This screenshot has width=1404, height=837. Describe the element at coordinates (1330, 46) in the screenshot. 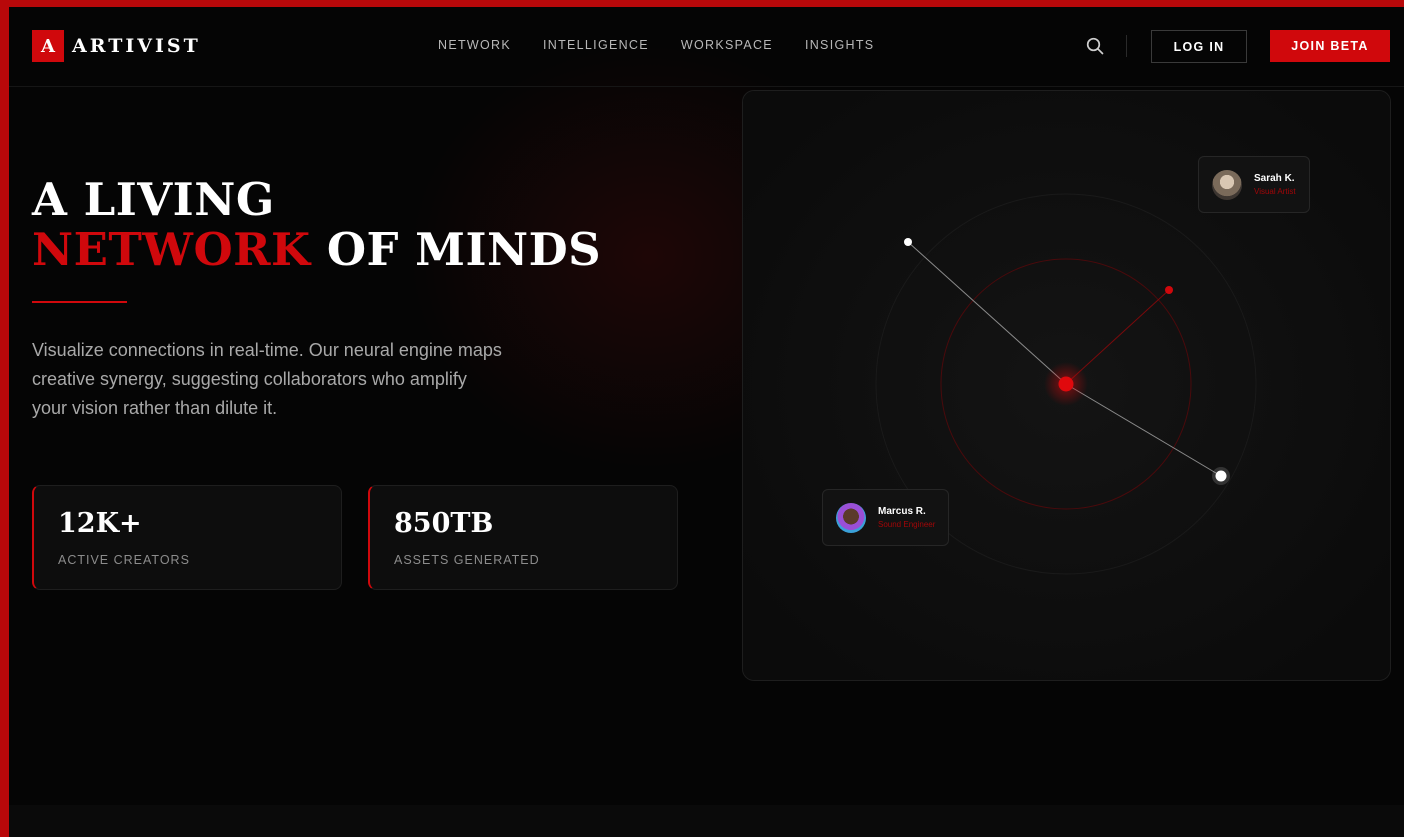

I see `join-beta-button: JOIN BETA` at that location.